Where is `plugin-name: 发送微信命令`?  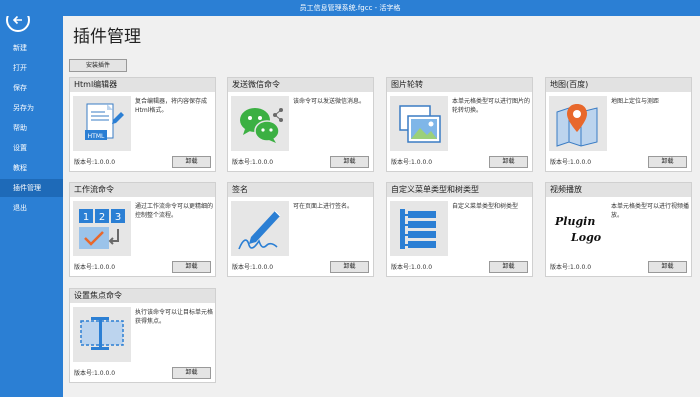
plugin-name: 发送微信命令 is located at coordinates (300, 85).